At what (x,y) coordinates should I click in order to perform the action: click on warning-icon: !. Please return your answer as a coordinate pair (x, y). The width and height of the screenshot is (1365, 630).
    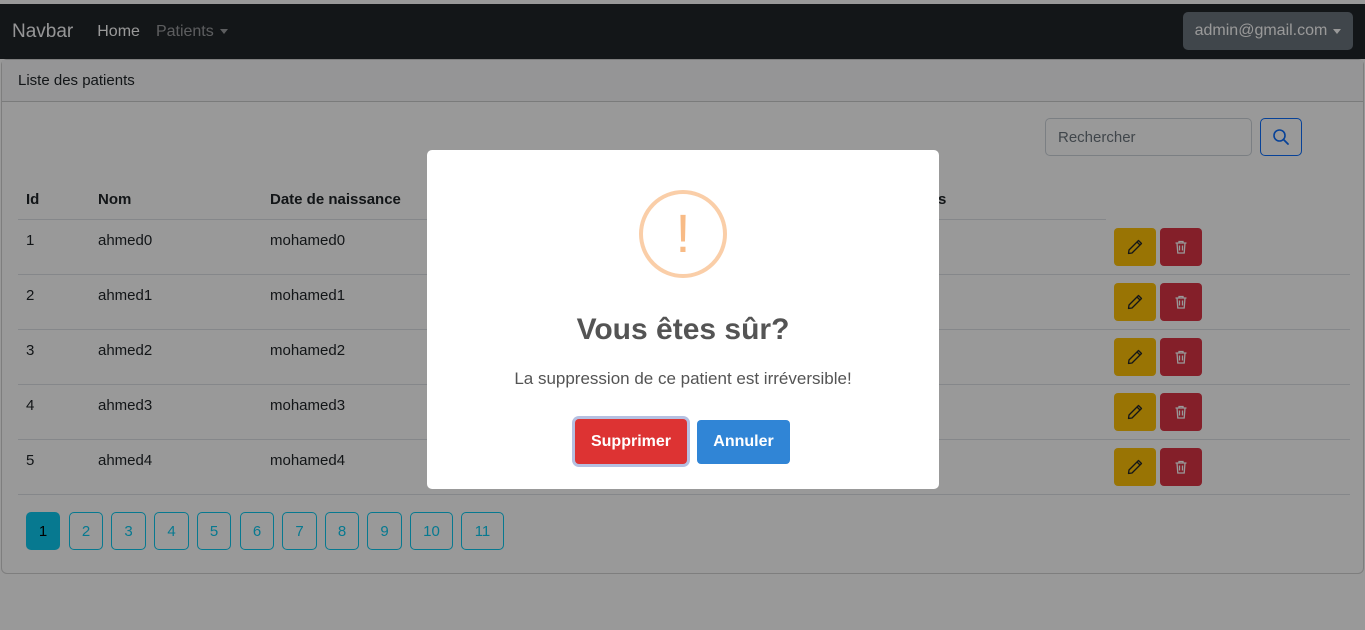
    Looking at the image, I should click on (683, 234).